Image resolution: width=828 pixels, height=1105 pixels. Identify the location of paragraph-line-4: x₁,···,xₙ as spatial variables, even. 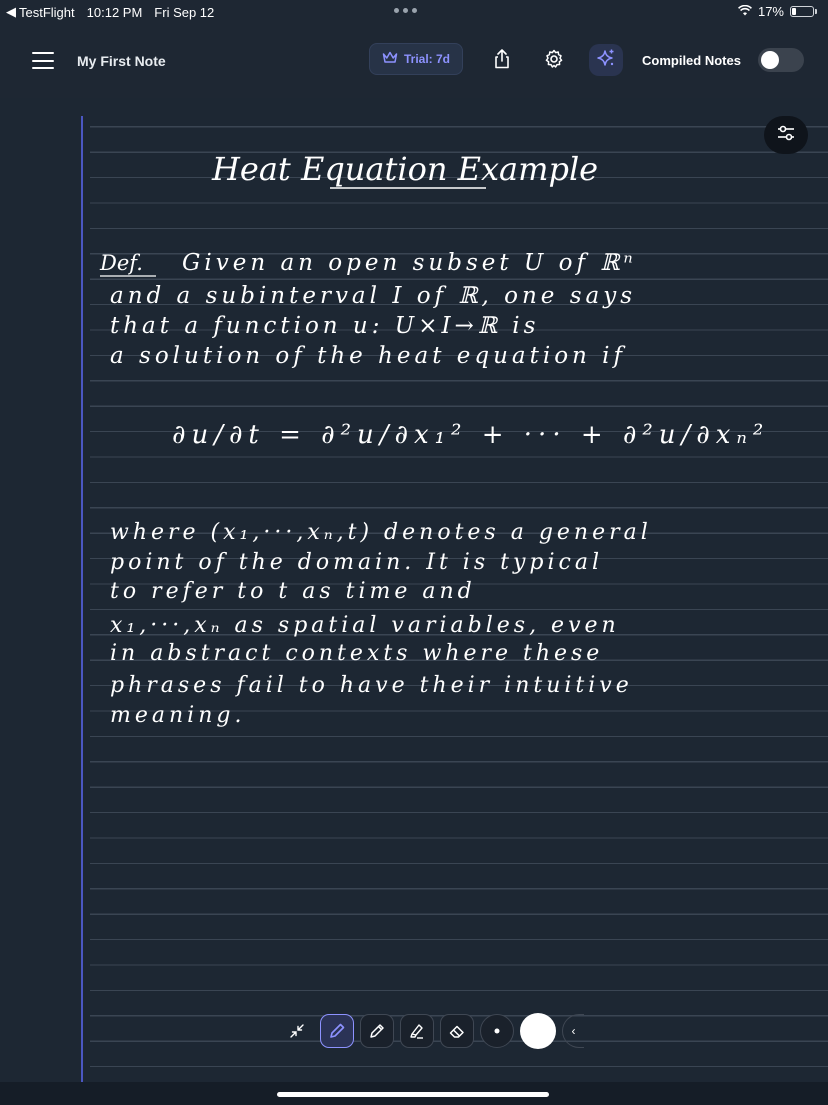
(365, 625).